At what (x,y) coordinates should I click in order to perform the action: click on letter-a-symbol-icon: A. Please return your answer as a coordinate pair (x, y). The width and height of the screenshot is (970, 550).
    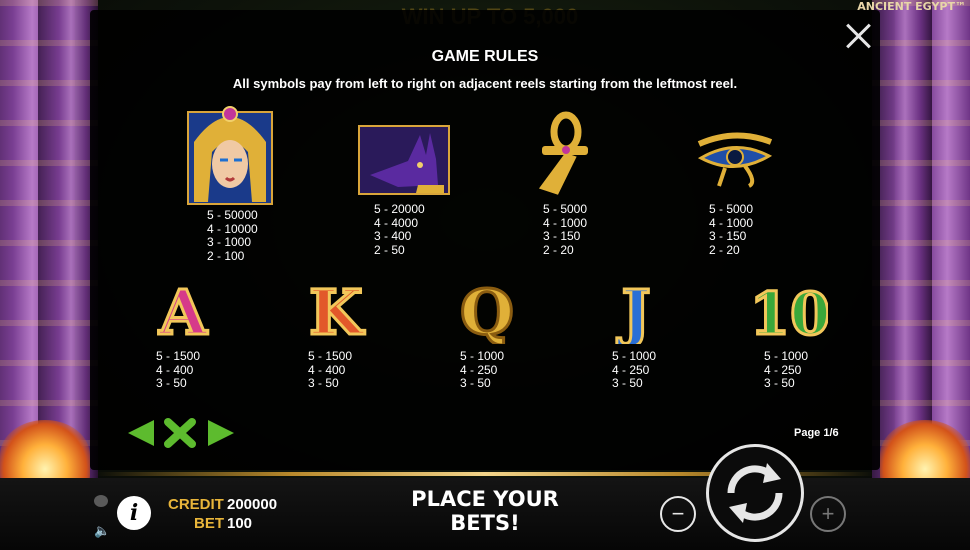
    Looking at the image, I should click on (182, 311).